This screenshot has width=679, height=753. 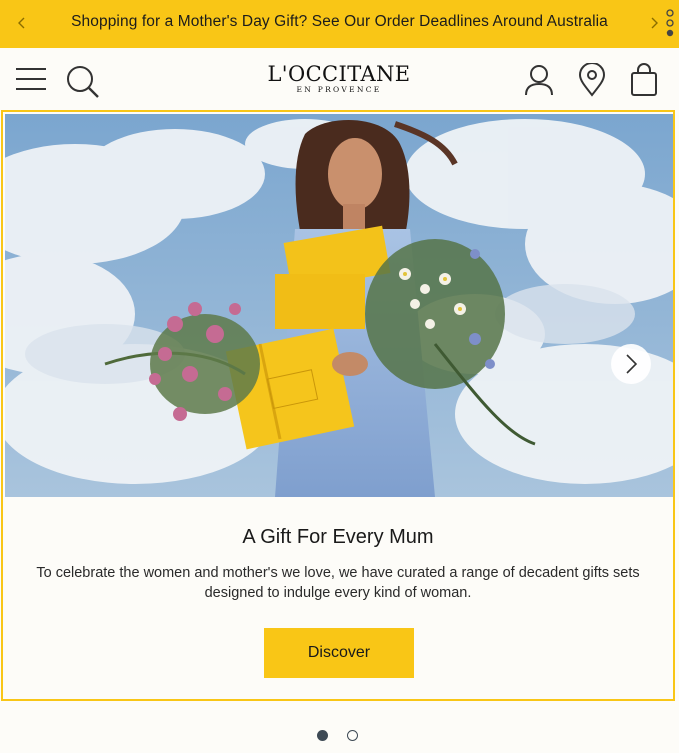 I want to click on store-locator-icon, so click(x=592, y=79).